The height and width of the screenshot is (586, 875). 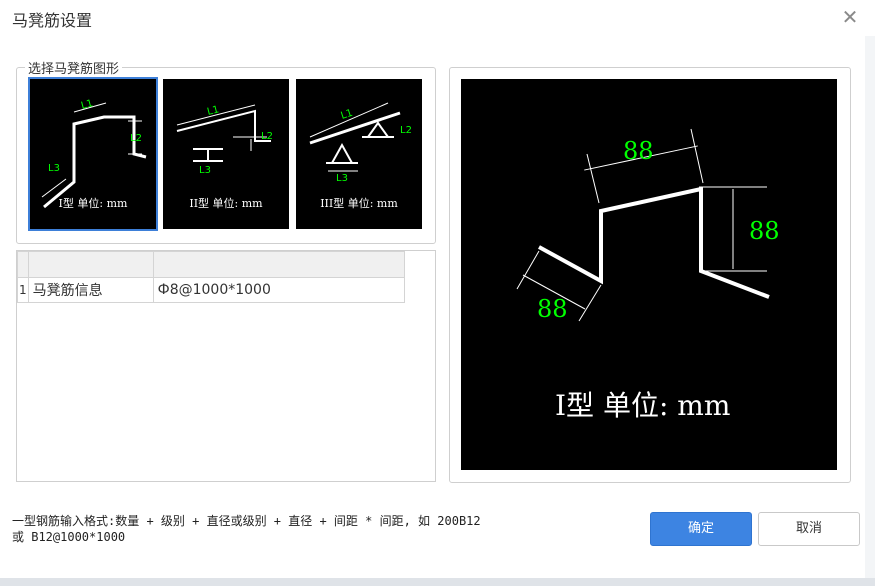 I want to click on grid-corner-cell, so click(x=23, y=264).